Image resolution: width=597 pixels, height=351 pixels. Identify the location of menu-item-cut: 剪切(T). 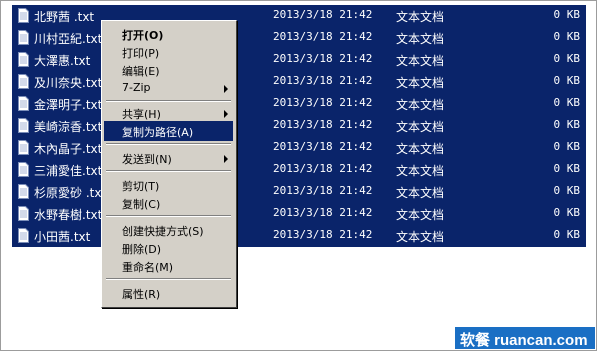
(168, 185).